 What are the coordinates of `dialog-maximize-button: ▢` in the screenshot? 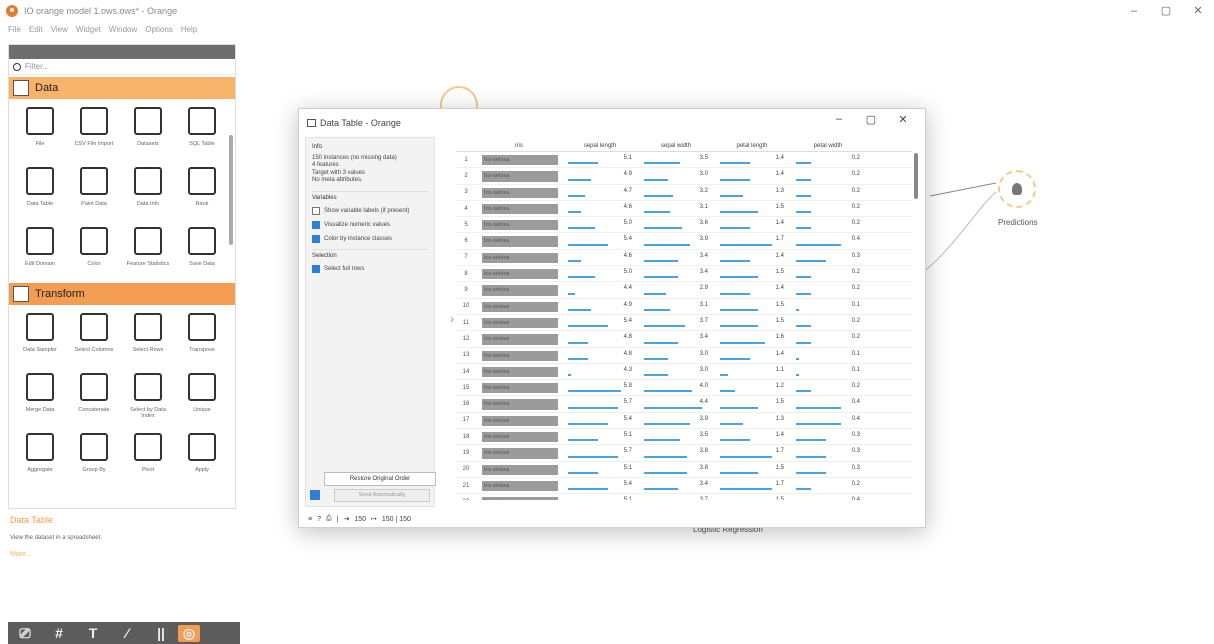 It's located at (871, 119).